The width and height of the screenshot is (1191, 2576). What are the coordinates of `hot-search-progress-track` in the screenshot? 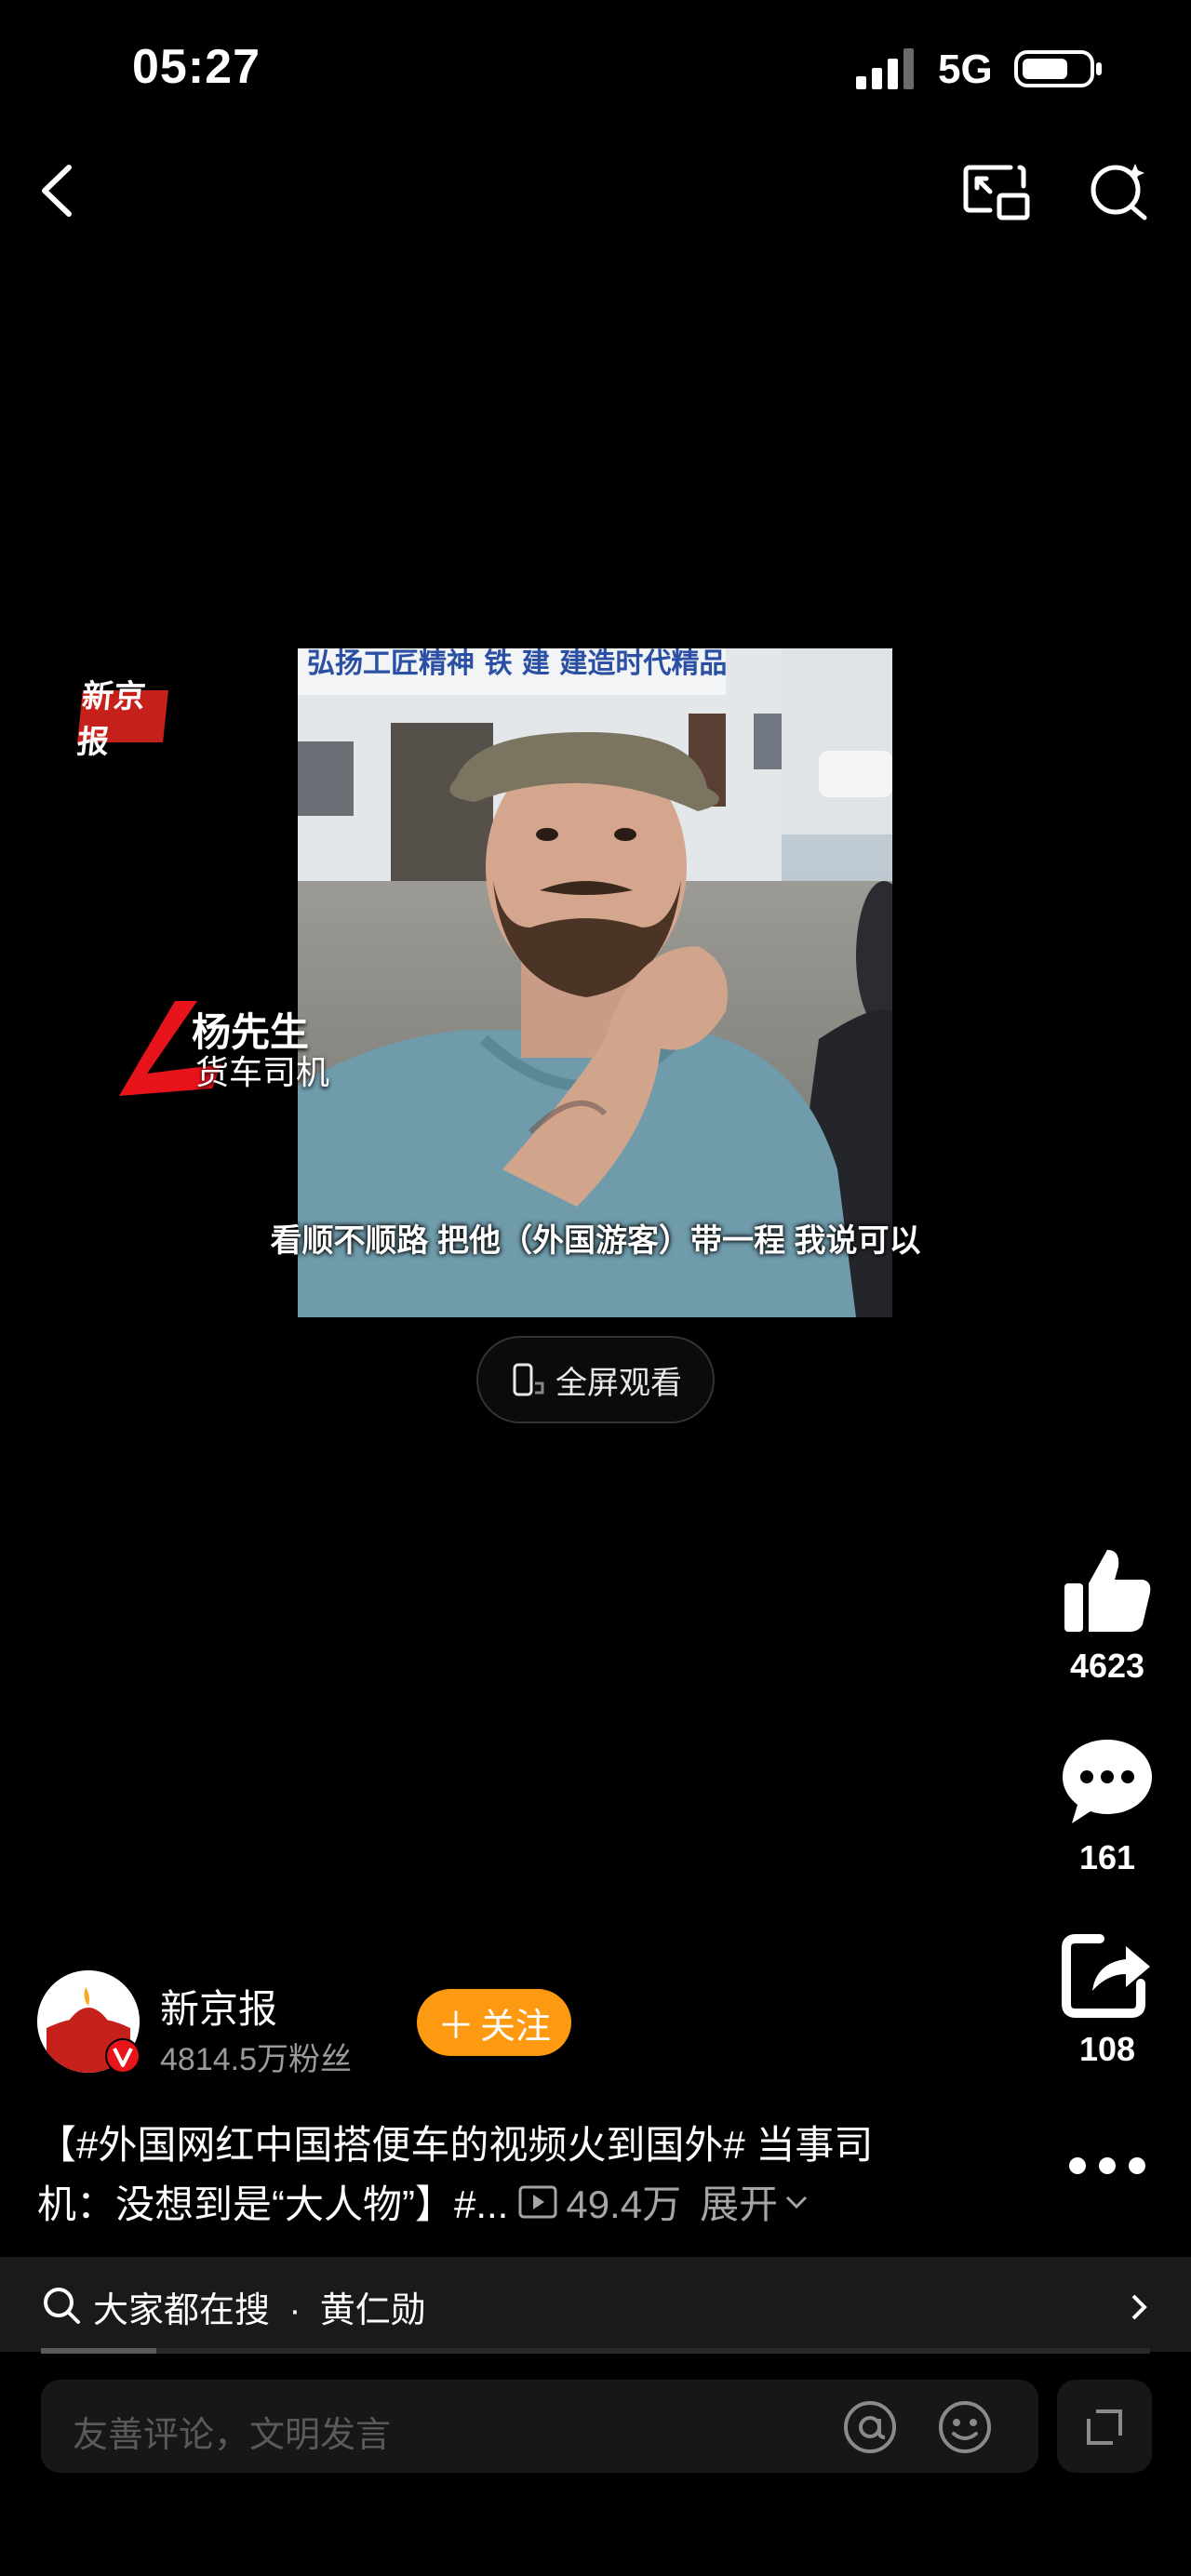 It's located at (595, 2351).